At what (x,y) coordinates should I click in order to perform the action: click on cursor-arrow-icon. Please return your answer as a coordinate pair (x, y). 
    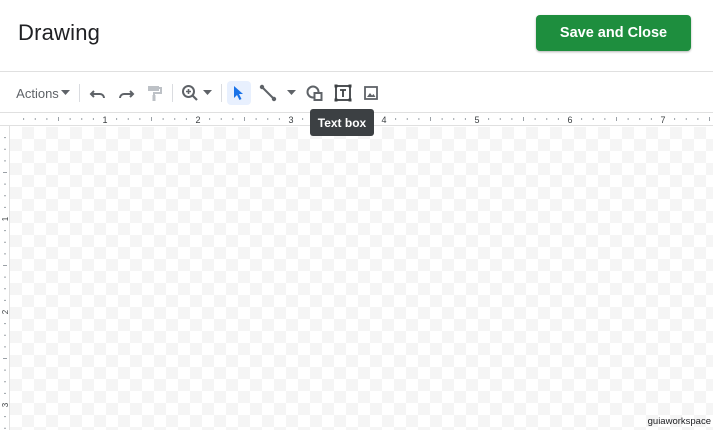
    Looking at the image, I should click on (238, 93).